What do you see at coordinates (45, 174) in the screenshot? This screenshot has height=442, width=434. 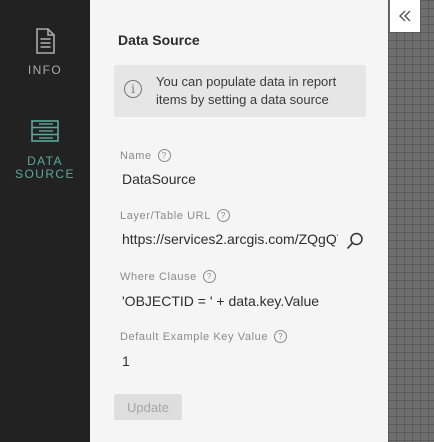 I see `sidebar-item-label-line2: SOURCE` at bounding box center [45, 174].